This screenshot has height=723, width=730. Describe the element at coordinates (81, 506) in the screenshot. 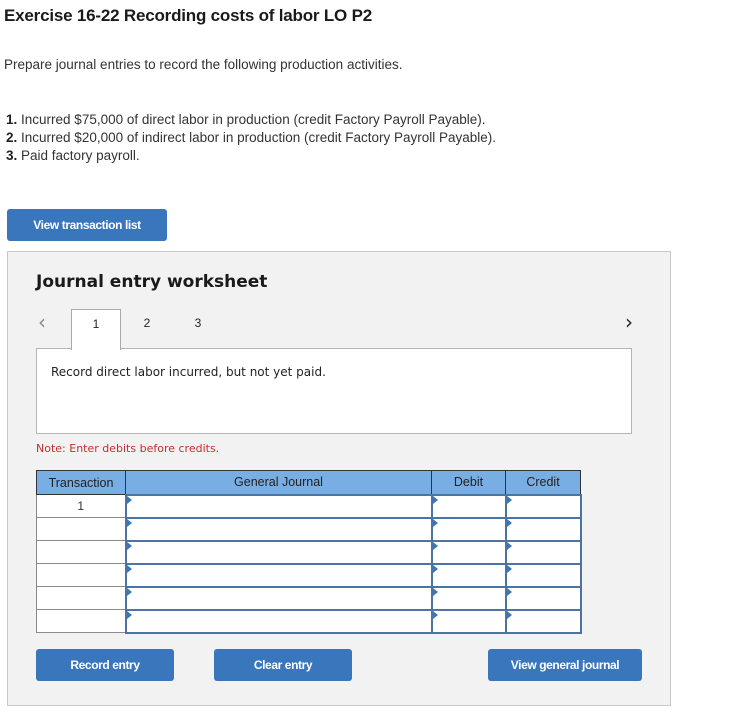

I see `transaction-cell: 1` at that location.